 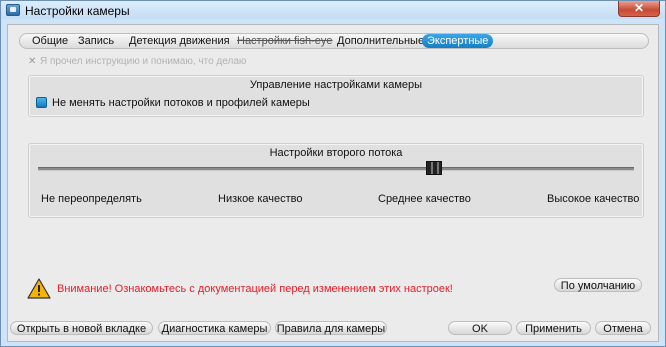 What do you see at coordinates (39, 288) in the screenshot?
I see `warning-triangle-icon` at bounding box center [39, 288].